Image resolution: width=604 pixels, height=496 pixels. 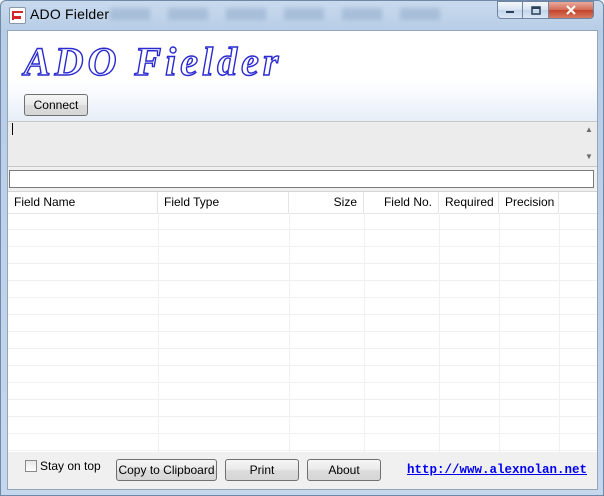 What do you see at coordinates (589, 156) in the screenshot?
I see `scroll-down-icon: ▼` at bounding box center [589, 156].